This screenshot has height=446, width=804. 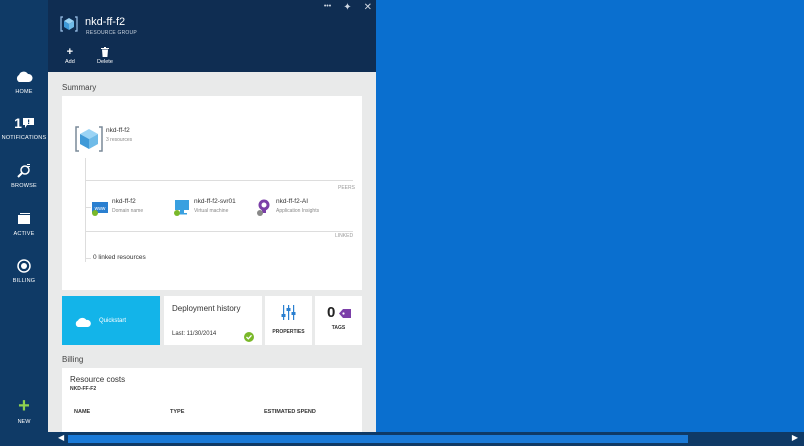 I want to click on peers-divider, so click(x=219, y=180).